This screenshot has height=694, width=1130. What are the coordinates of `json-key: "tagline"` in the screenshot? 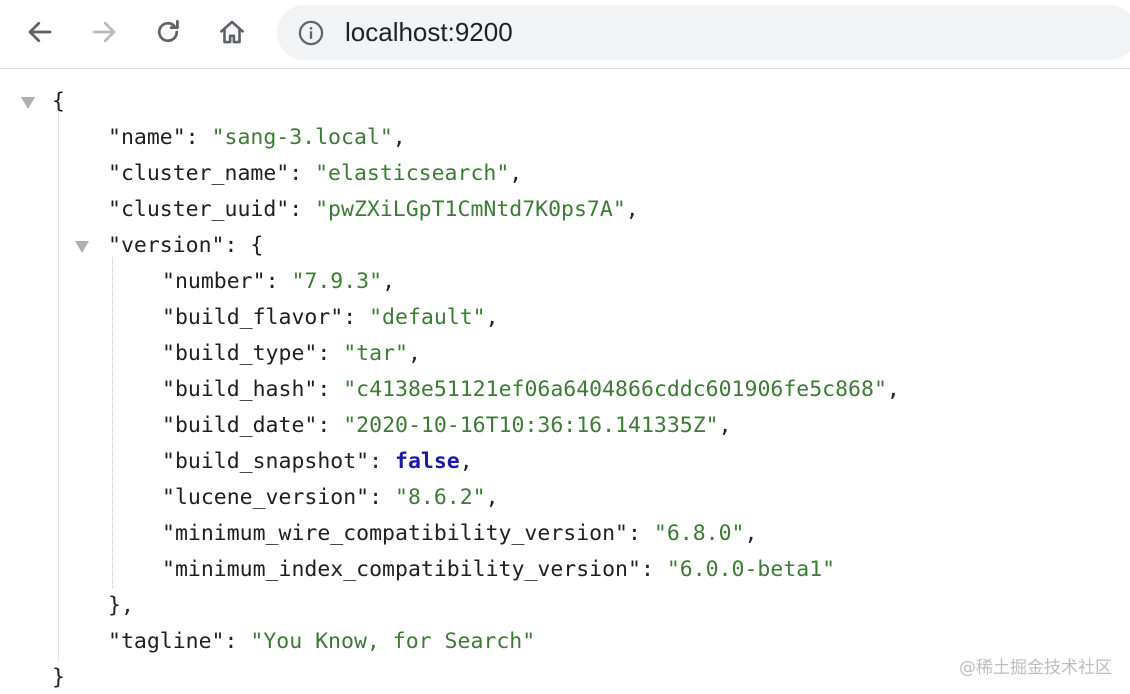 It's located at (166, 641).